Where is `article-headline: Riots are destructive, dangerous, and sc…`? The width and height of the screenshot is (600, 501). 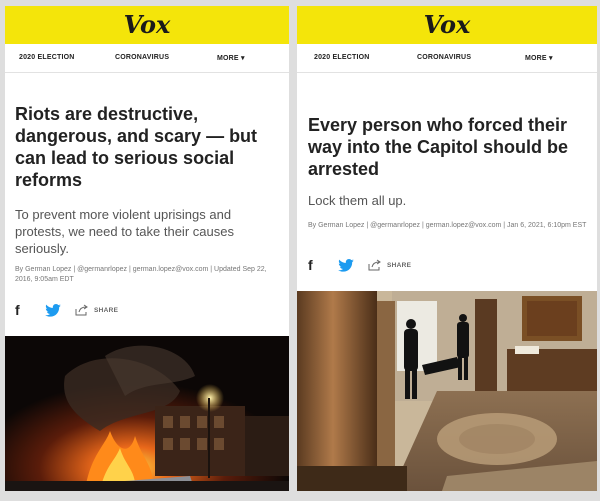
article-headline: Riots are destructive, dangerous, and sc… is located at coordinates (136, 147).